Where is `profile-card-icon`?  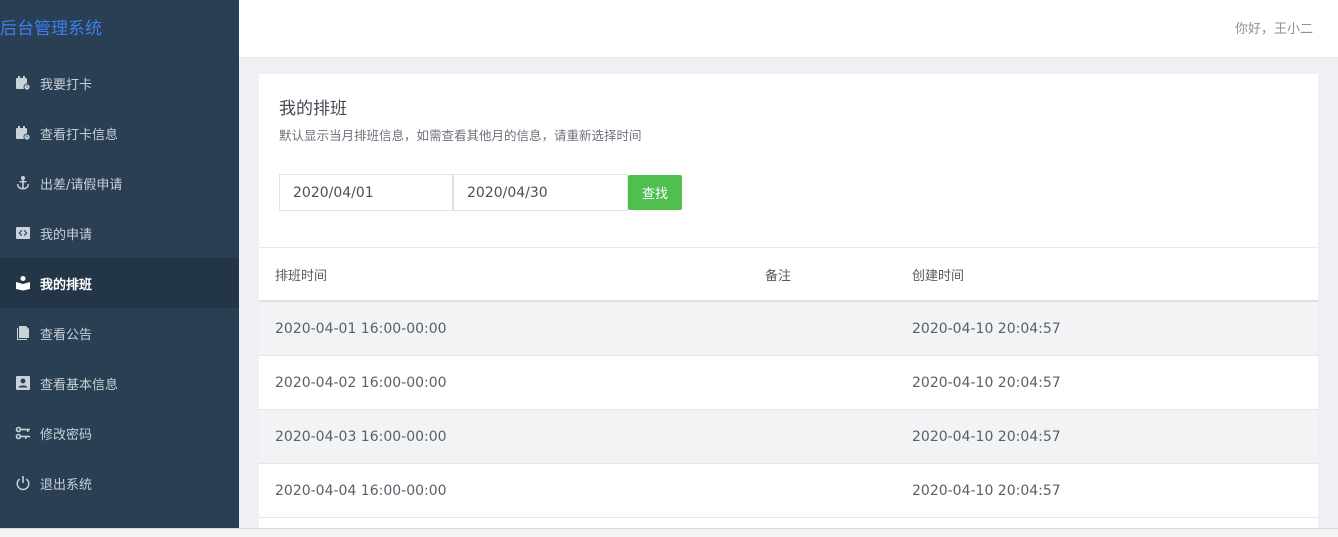 profile-card-icon is located at coordinates (23, 383).